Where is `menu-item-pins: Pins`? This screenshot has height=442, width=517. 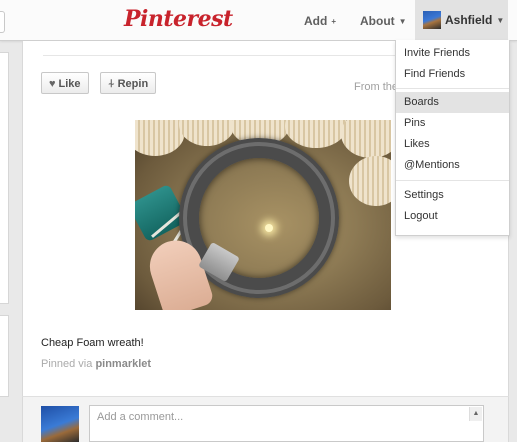 menu-item-pins: Pins is located at coordinates (452, 123).